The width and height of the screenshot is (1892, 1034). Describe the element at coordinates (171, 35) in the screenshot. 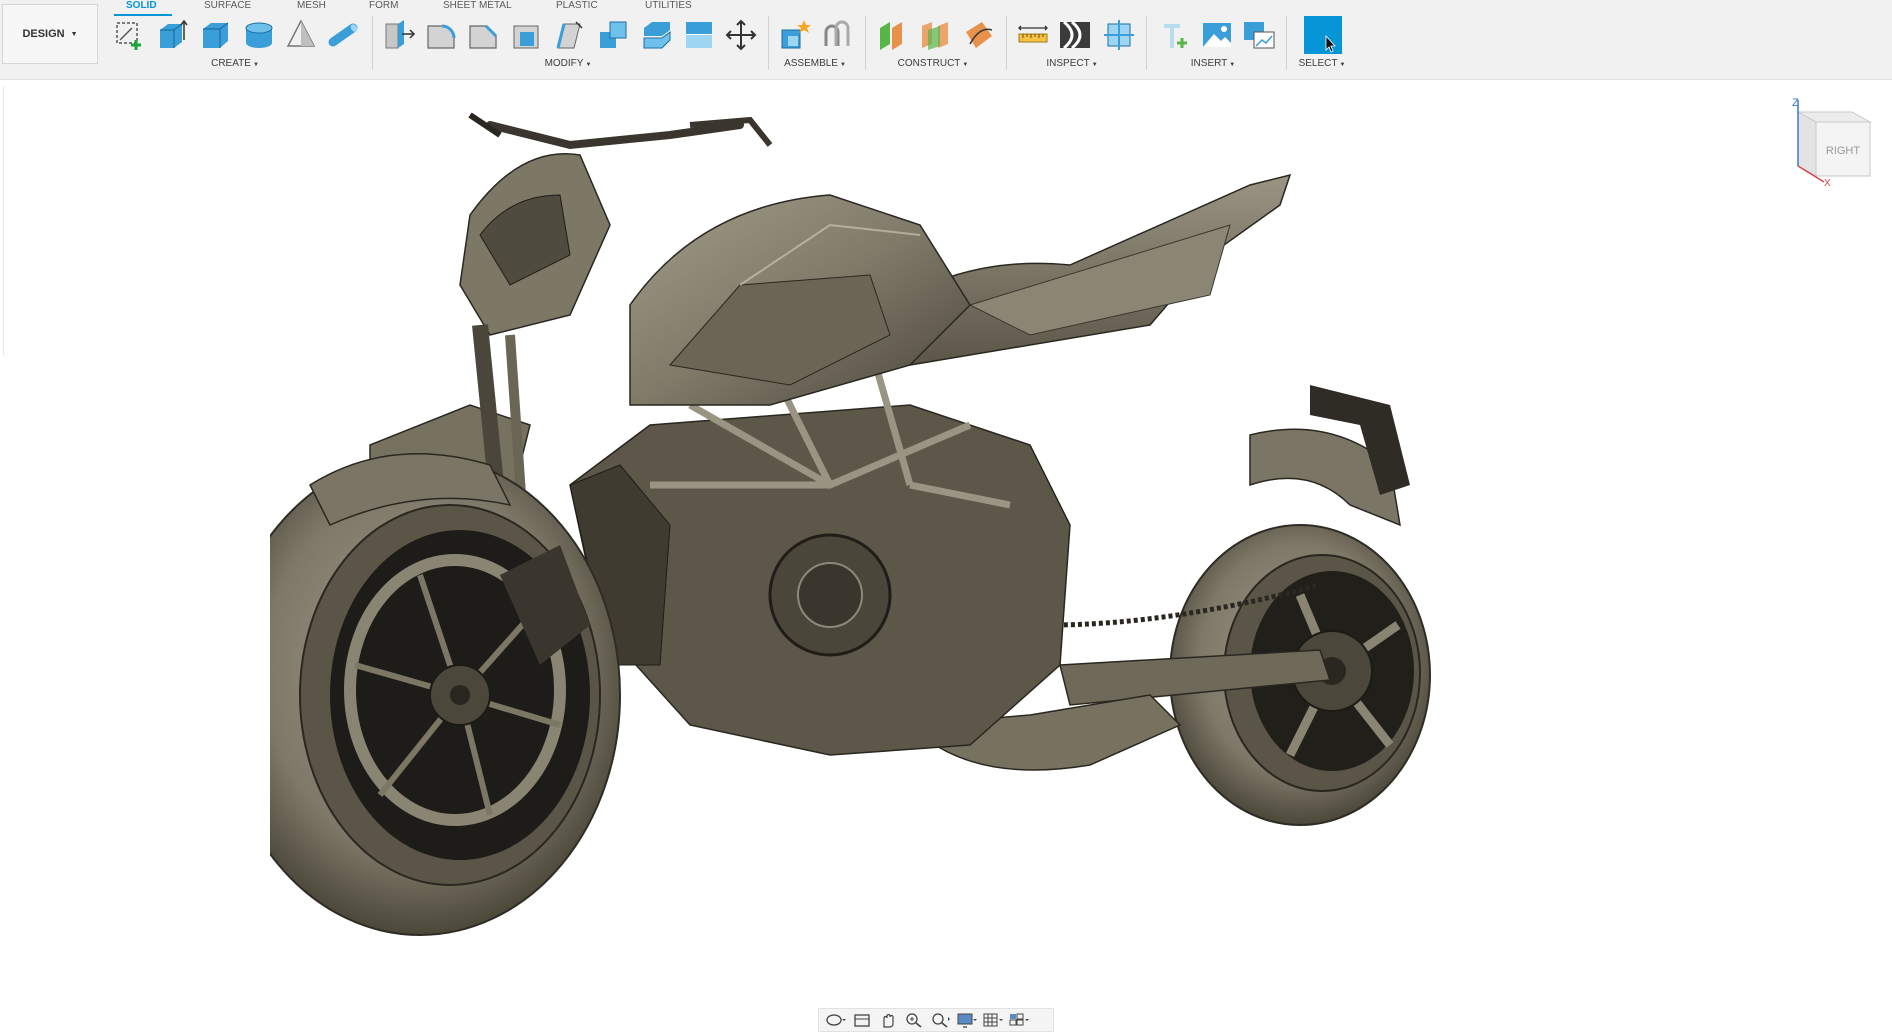

I see `extrude-icon` at that location.